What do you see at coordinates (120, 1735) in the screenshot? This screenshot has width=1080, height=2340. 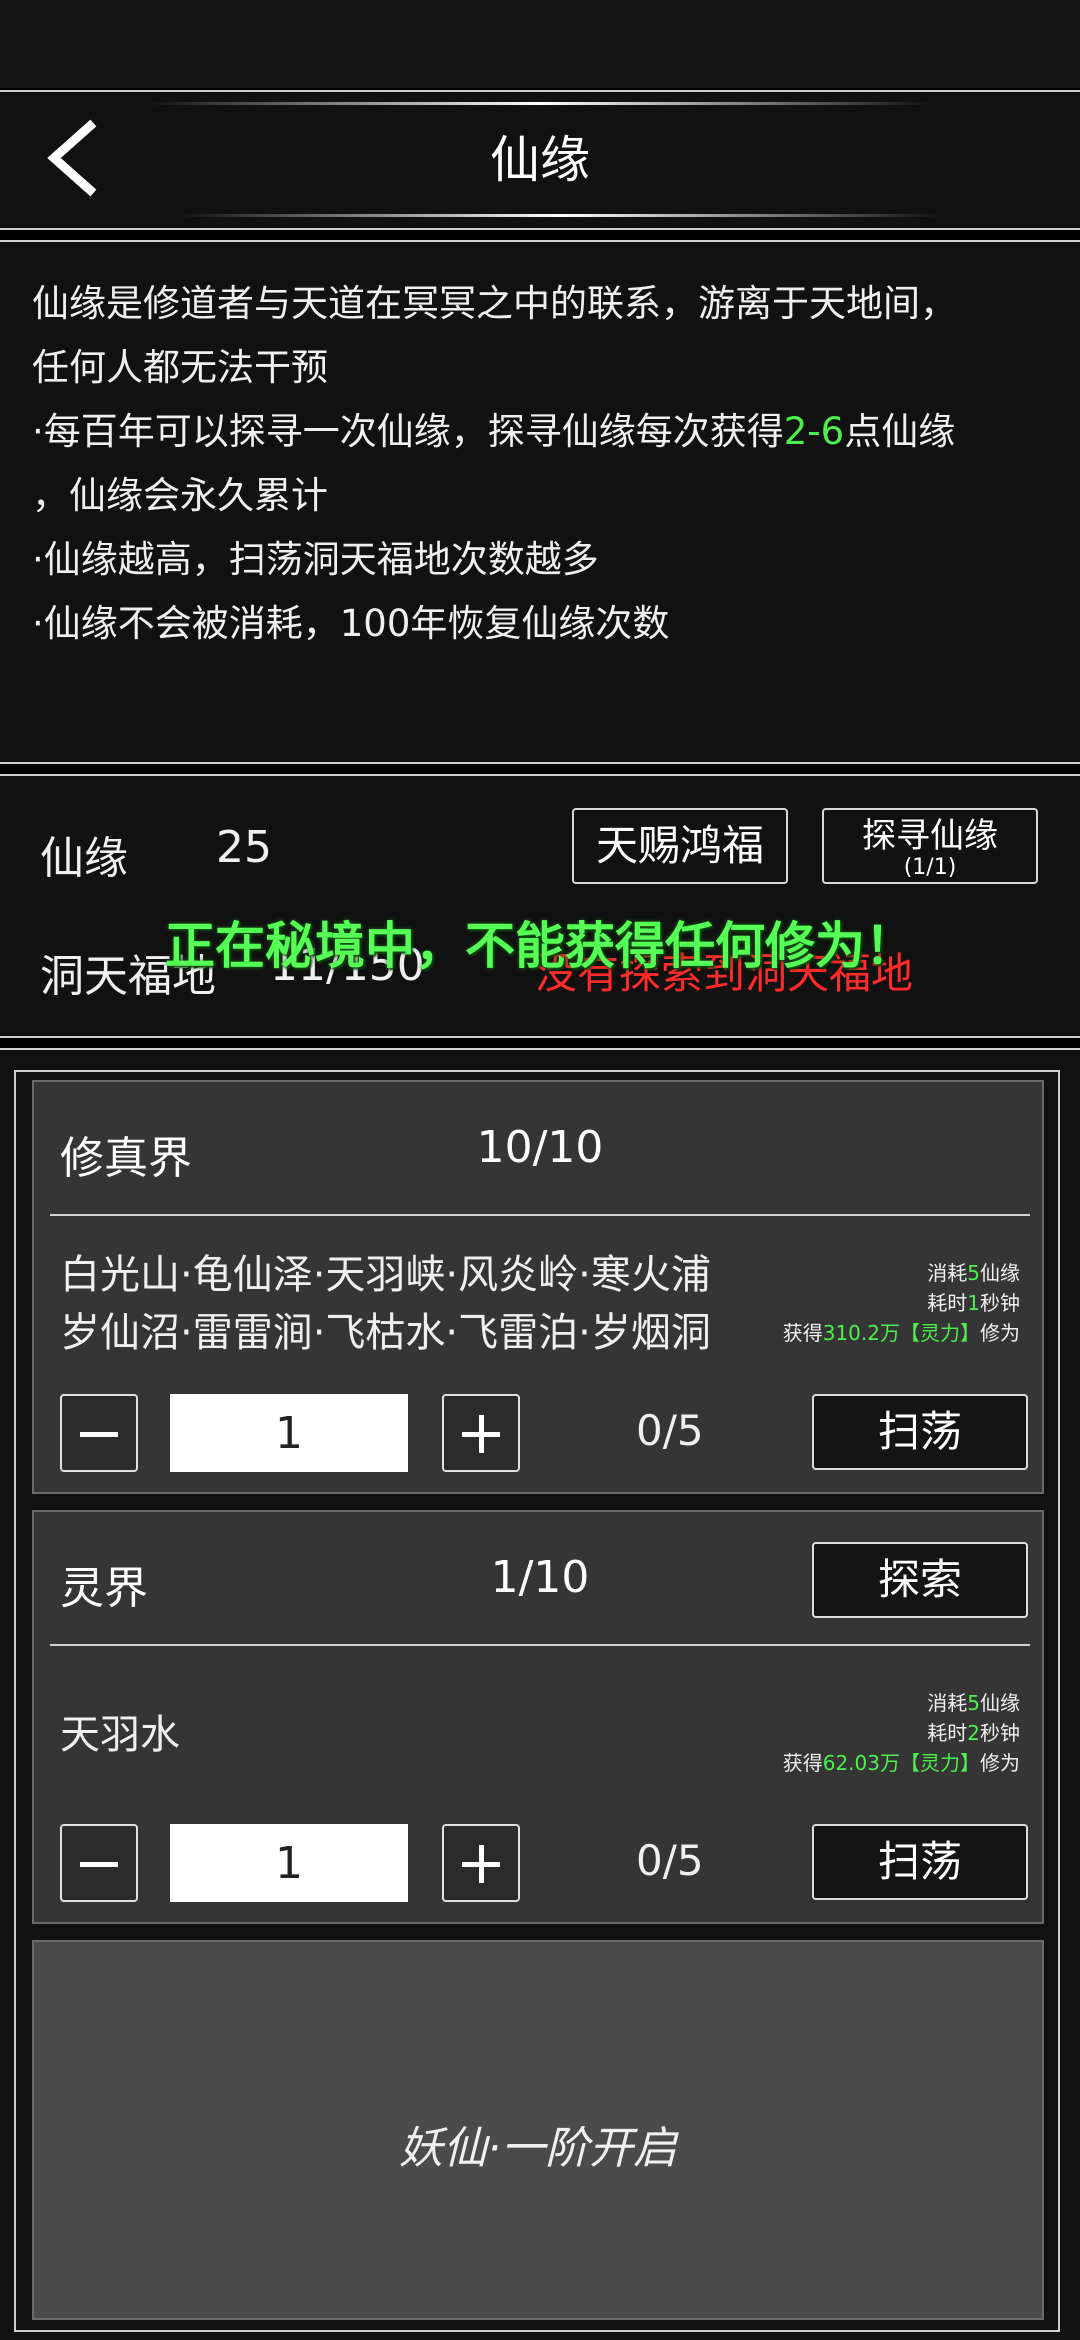 I see `location-list: 天羽水` at bounding box center [120, 1735].